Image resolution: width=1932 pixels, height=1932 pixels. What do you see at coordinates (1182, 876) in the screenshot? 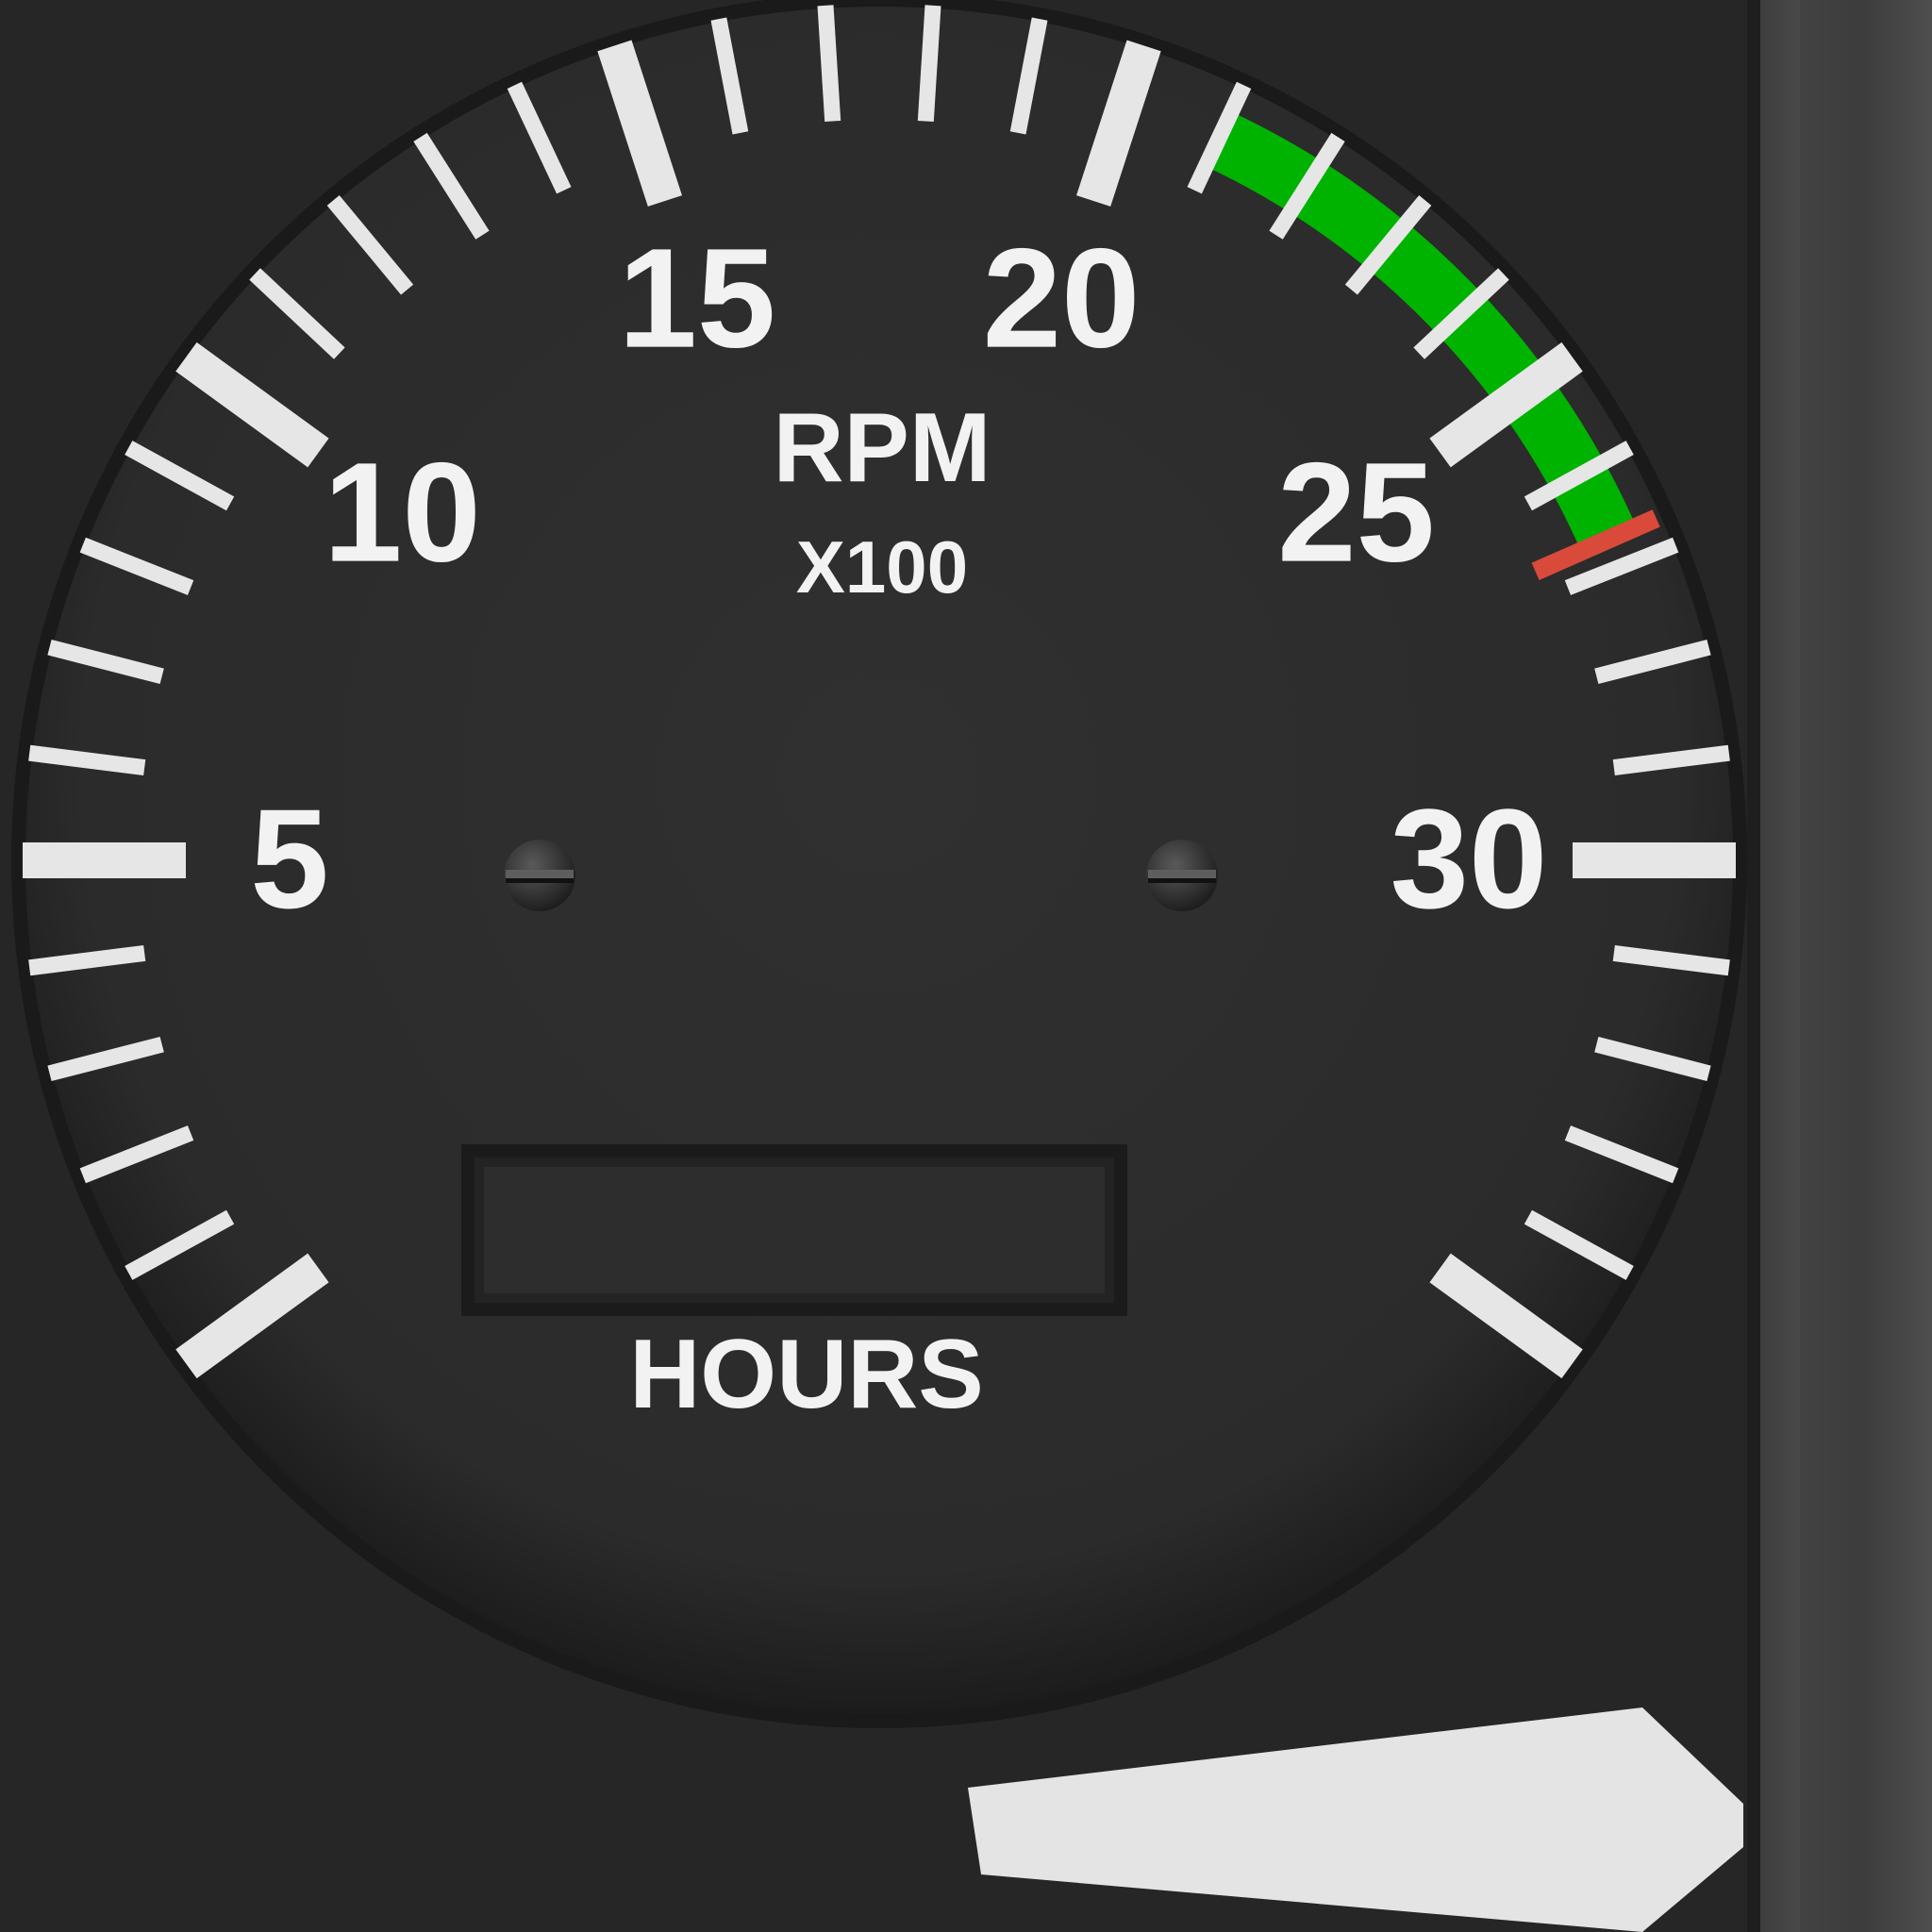
I see `screw-right-icon` at bounding box center [1182, 876].